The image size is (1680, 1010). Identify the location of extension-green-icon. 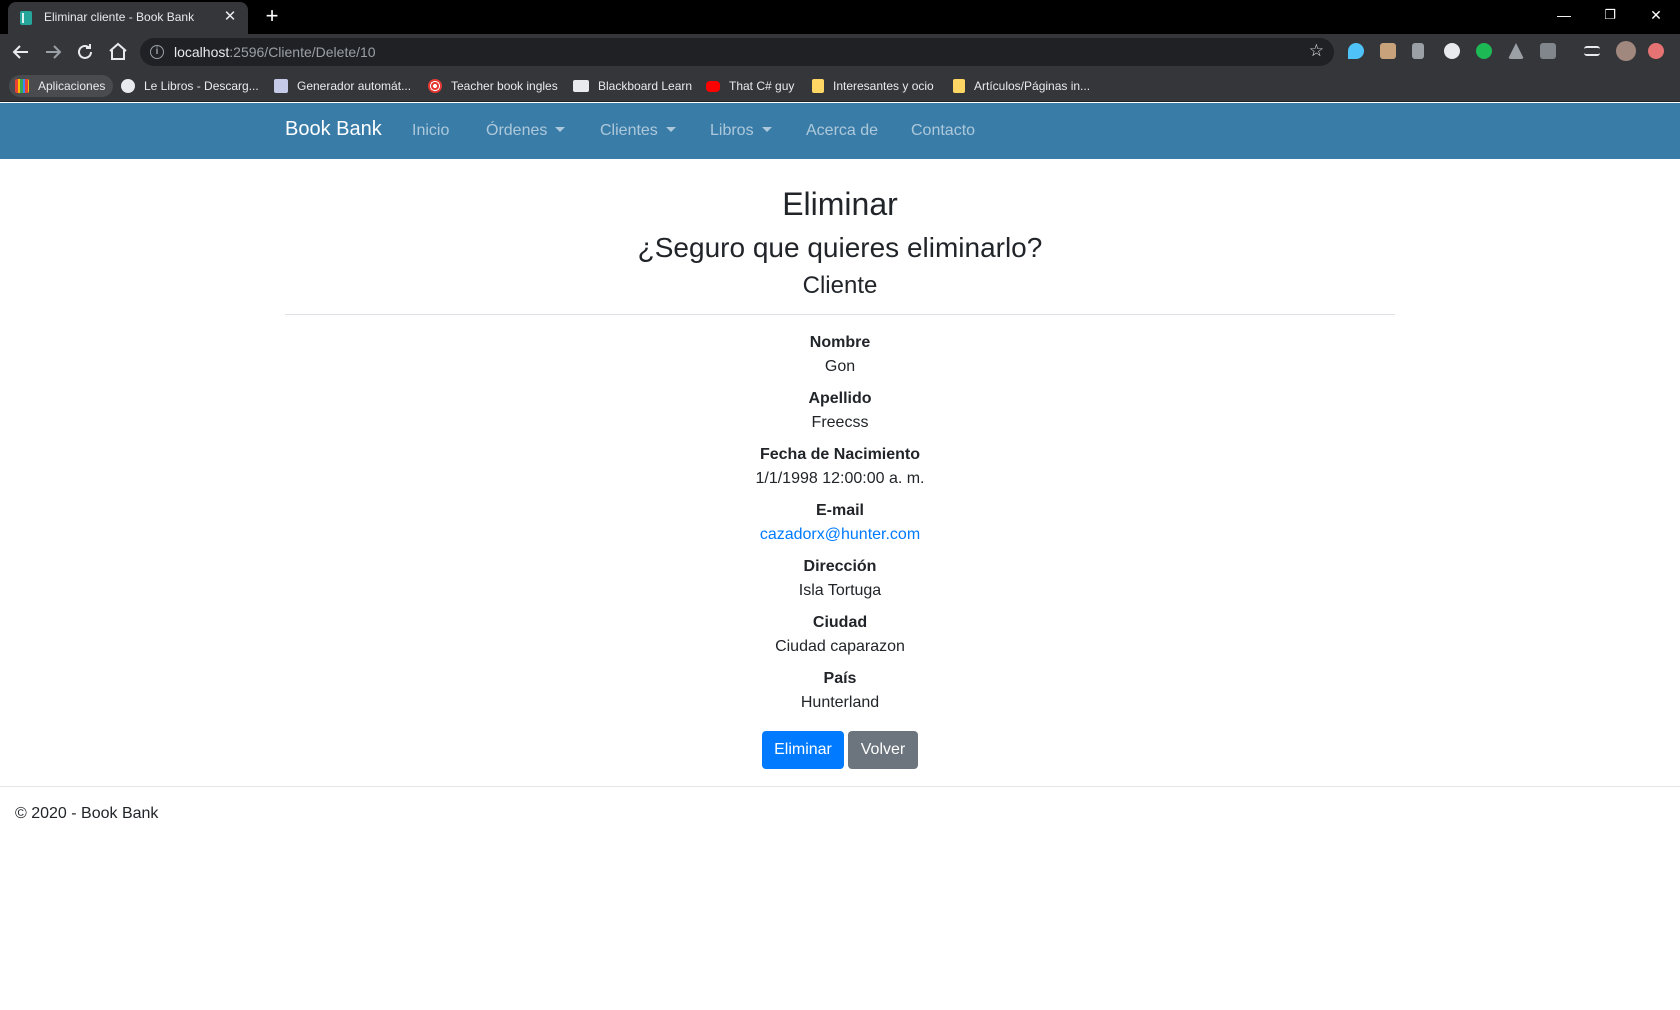
(1484, 51).